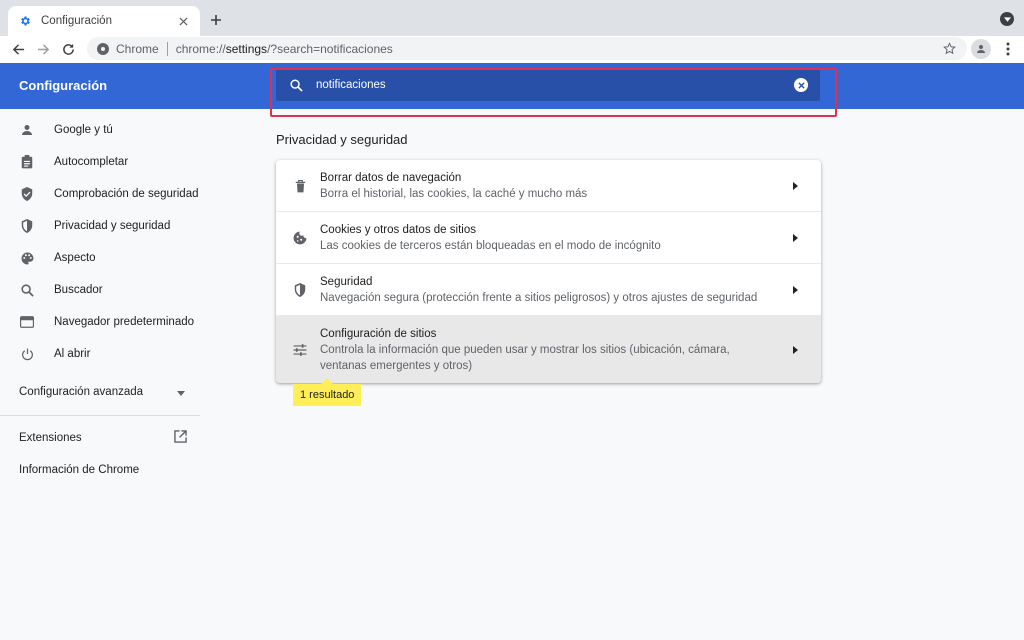  I want to click on sidebar-item-safety-check: Comprobación de seguridad, so click(100, 194).